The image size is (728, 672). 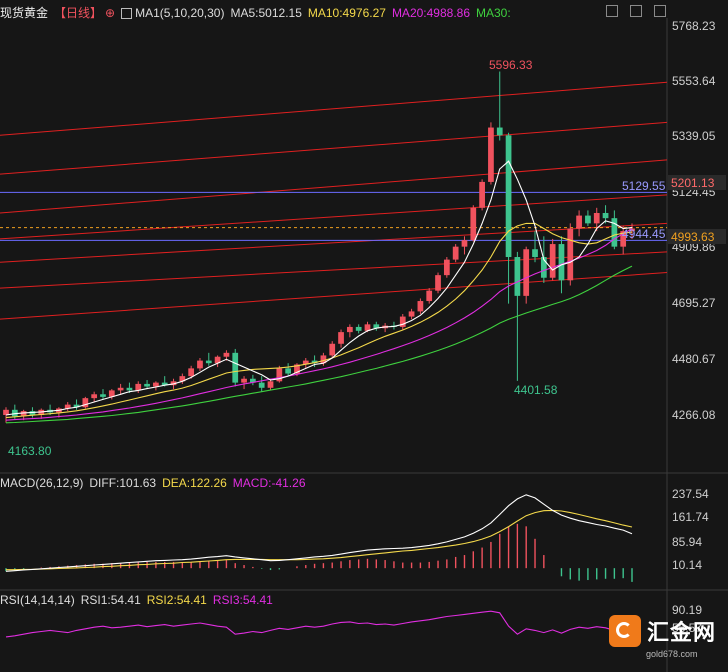 I want to click on current-price-tag: 5201.13, so click(x=693, y=183).